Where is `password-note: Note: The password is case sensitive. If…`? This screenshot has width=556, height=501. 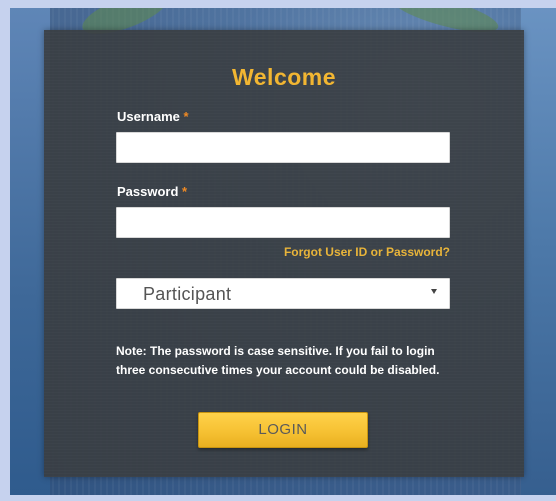
password-note: Note: The password is case sensitive. If… is located at coordinates (278, 360).